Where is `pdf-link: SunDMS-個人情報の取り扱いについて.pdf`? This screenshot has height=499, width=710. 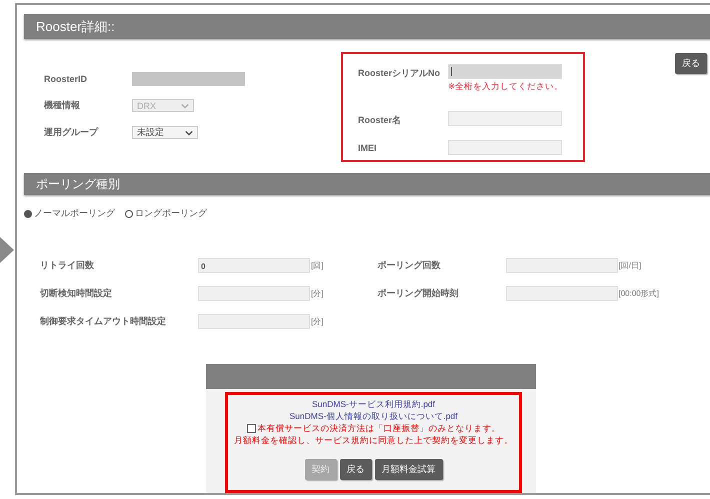 pdf-link: SunDMS-個人情報の取り扱いについて.pdf is located at coordinates (373, 416).